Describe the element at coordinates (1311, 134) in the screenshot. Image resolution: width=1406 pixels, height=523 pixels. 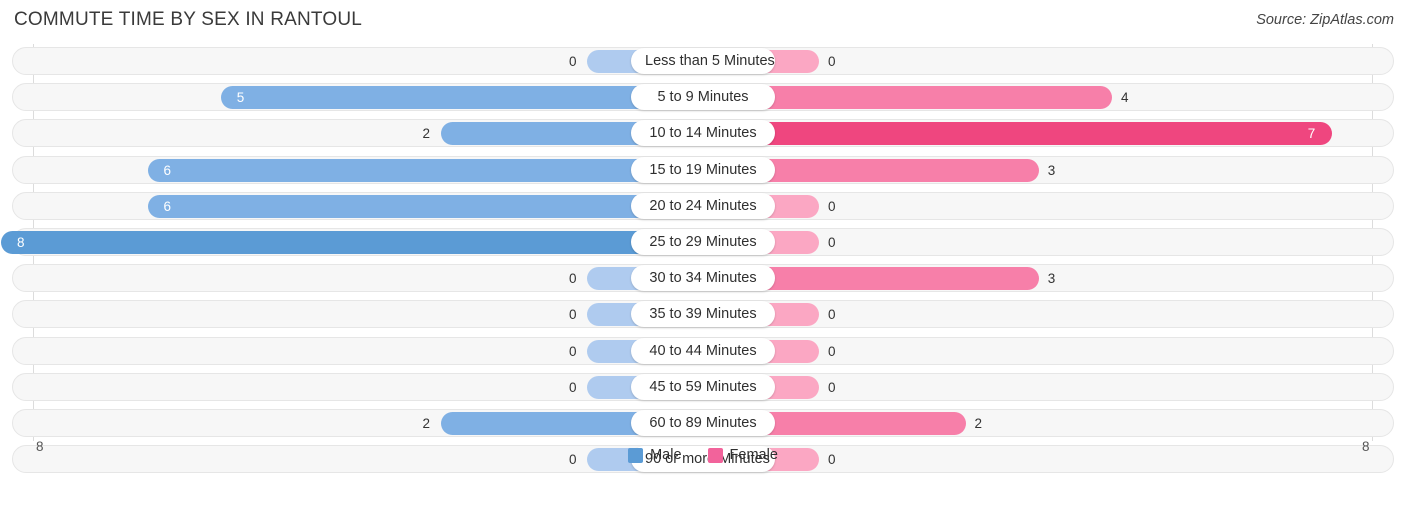
I see `bar-value-female: 7` at that location.